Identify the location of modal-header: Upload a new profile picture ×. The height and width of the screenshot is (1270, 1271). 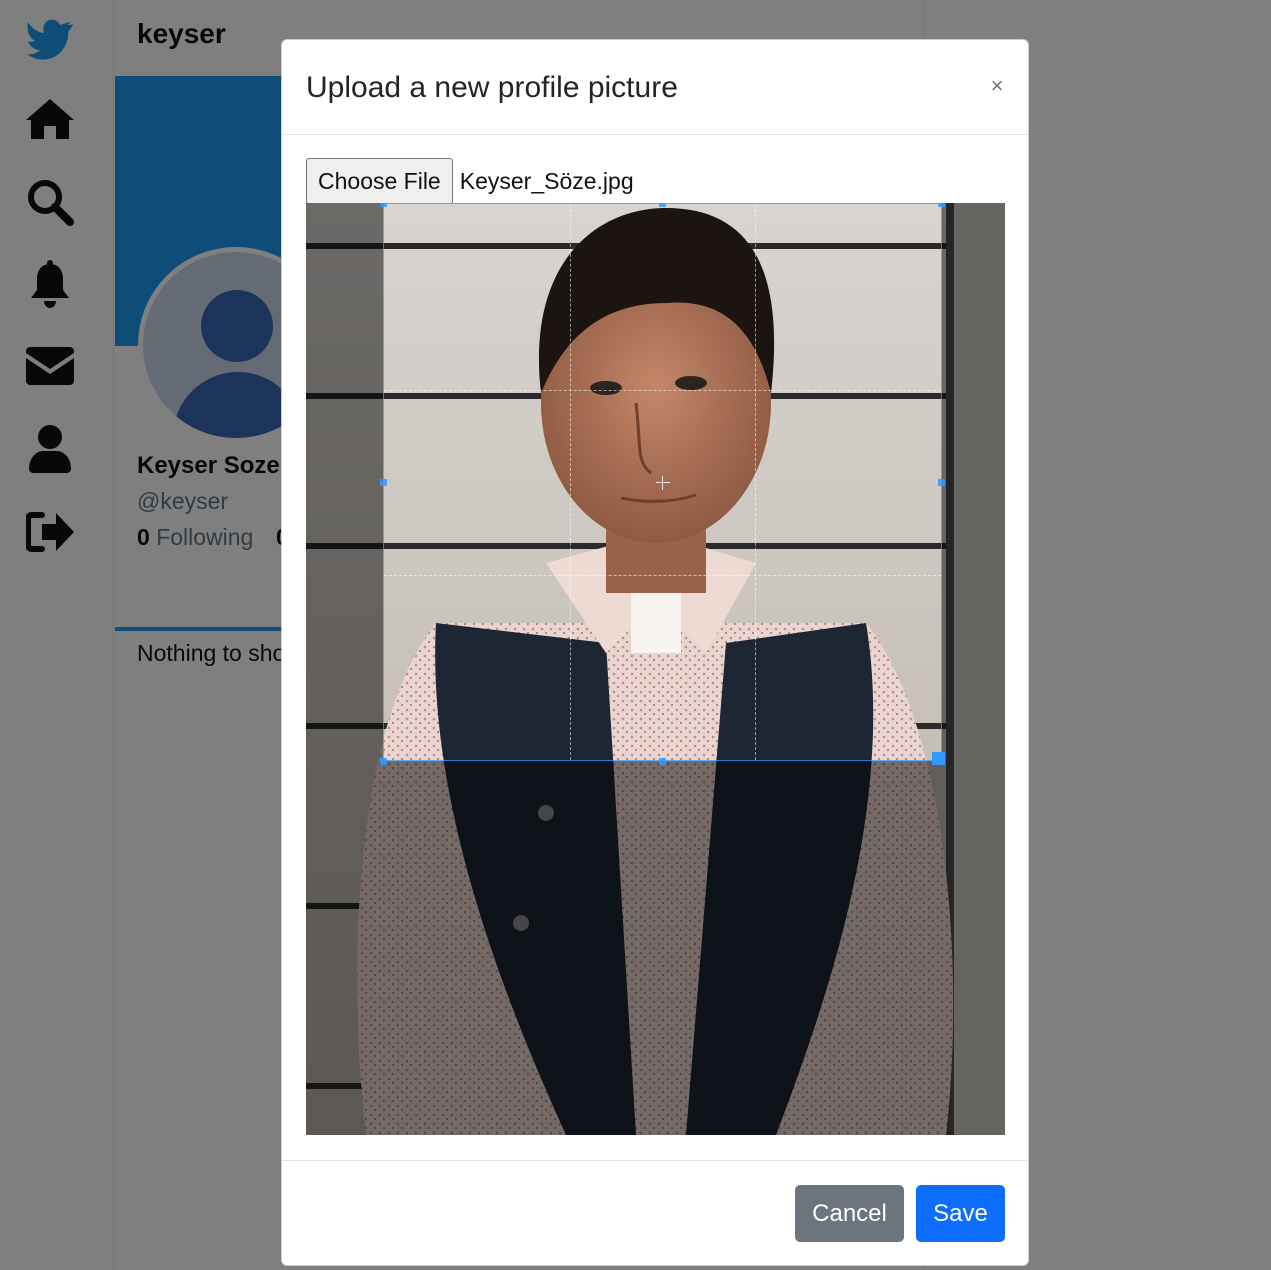
(655, 87).